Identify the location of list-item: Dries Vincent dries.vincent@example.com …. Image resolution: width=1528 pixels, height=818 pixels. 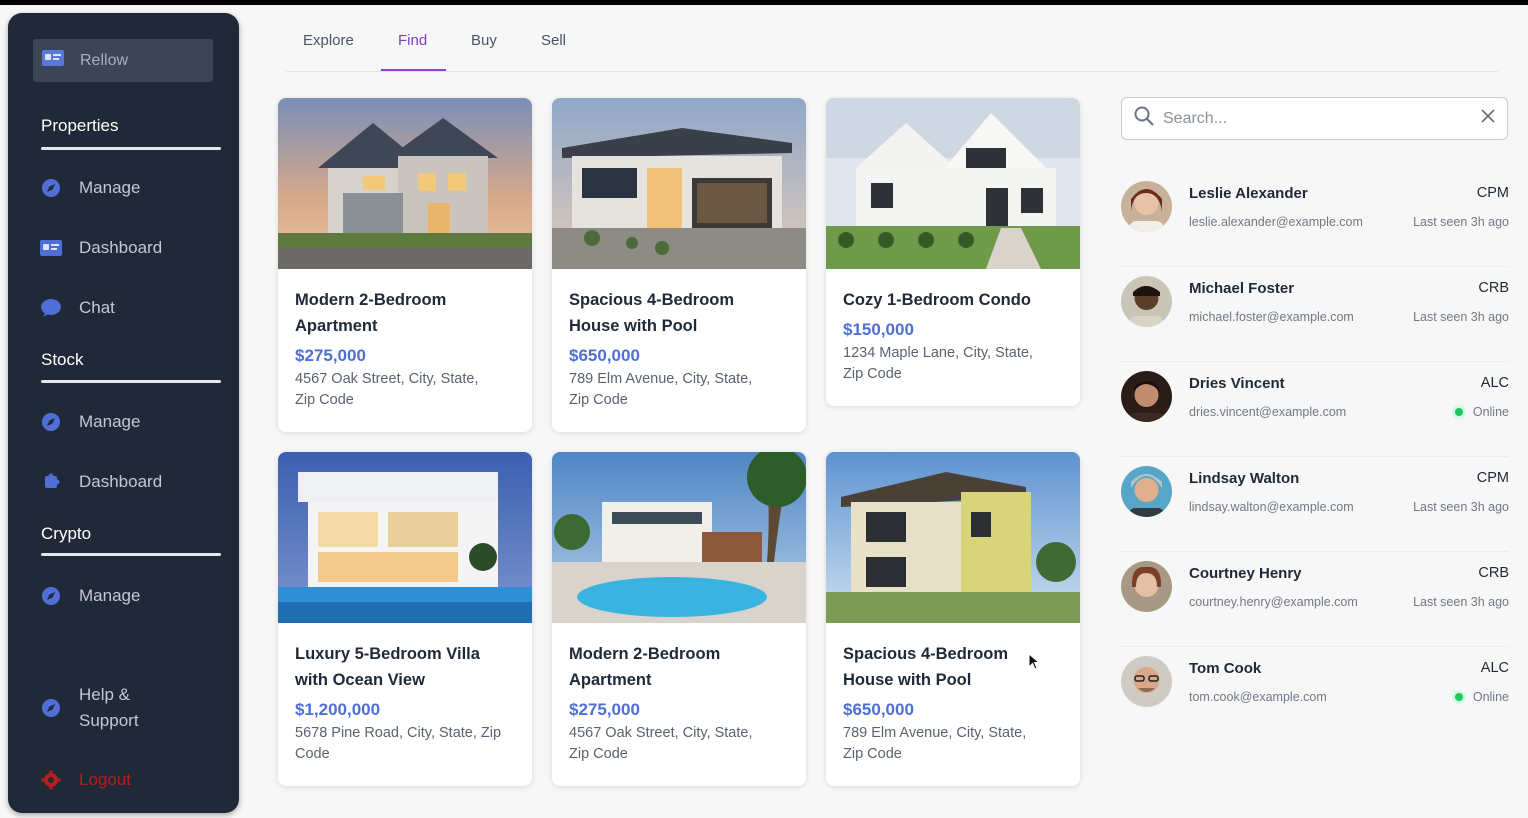
(1315, 409).